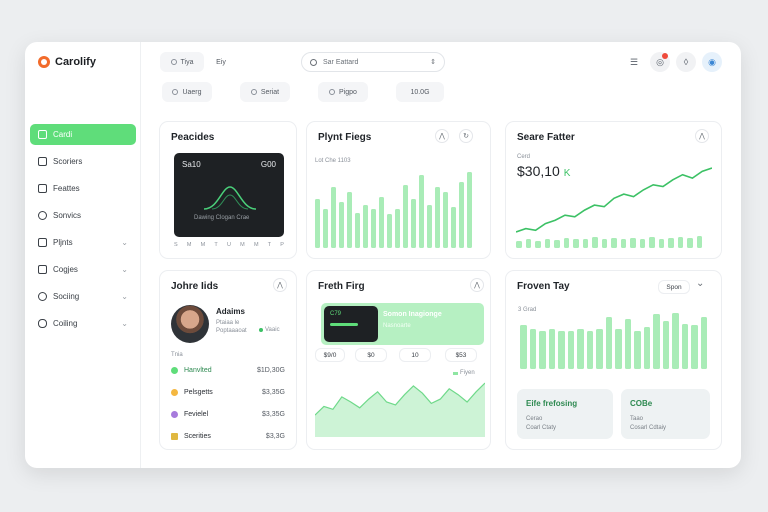 This screenshot has width=768, height=512. Describe the element at coordinates (270, 370) in the screenshot. I see `list-item-amount: $1D,30G` at that location.